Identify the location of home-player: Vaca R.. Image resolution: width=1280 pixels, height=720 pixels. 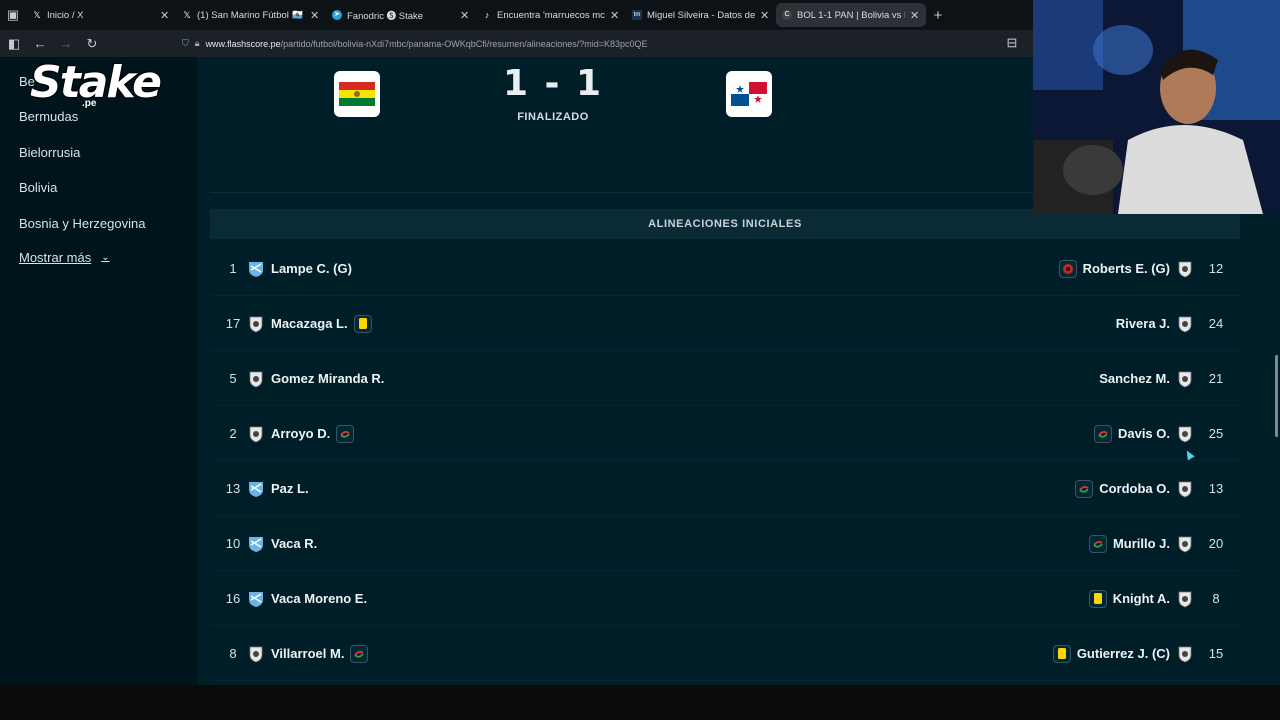
(282, 543).